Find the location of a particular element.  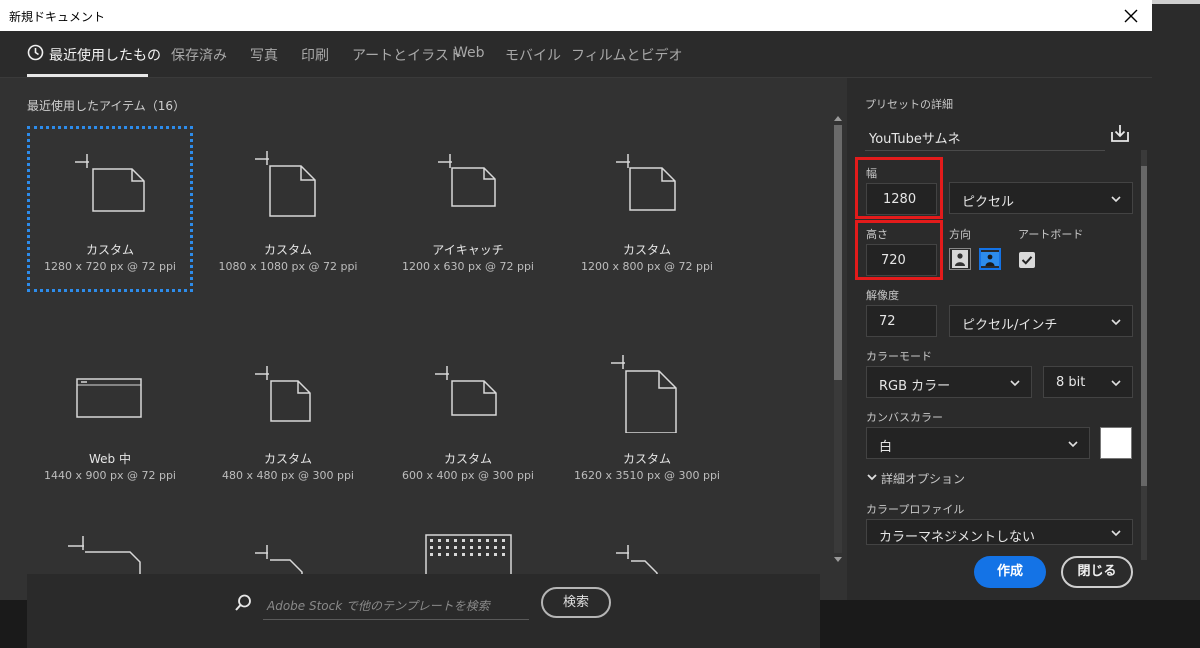

advanced-options-toggle: 詳細オプション is located at coordinates (923, 478).